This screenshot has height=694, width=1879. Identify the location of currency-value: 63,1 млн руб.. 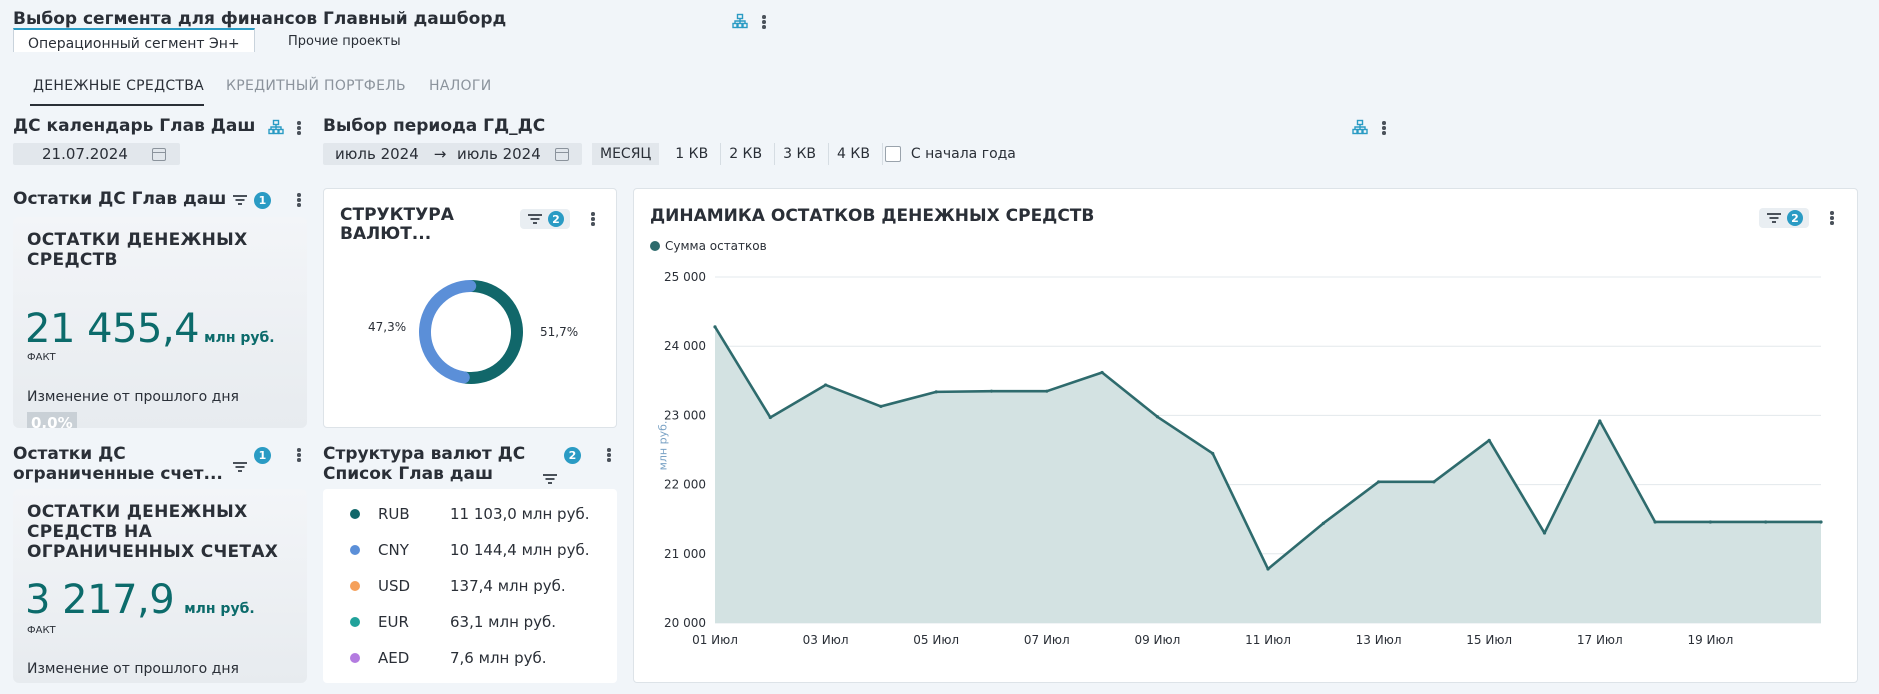
(503, 622).